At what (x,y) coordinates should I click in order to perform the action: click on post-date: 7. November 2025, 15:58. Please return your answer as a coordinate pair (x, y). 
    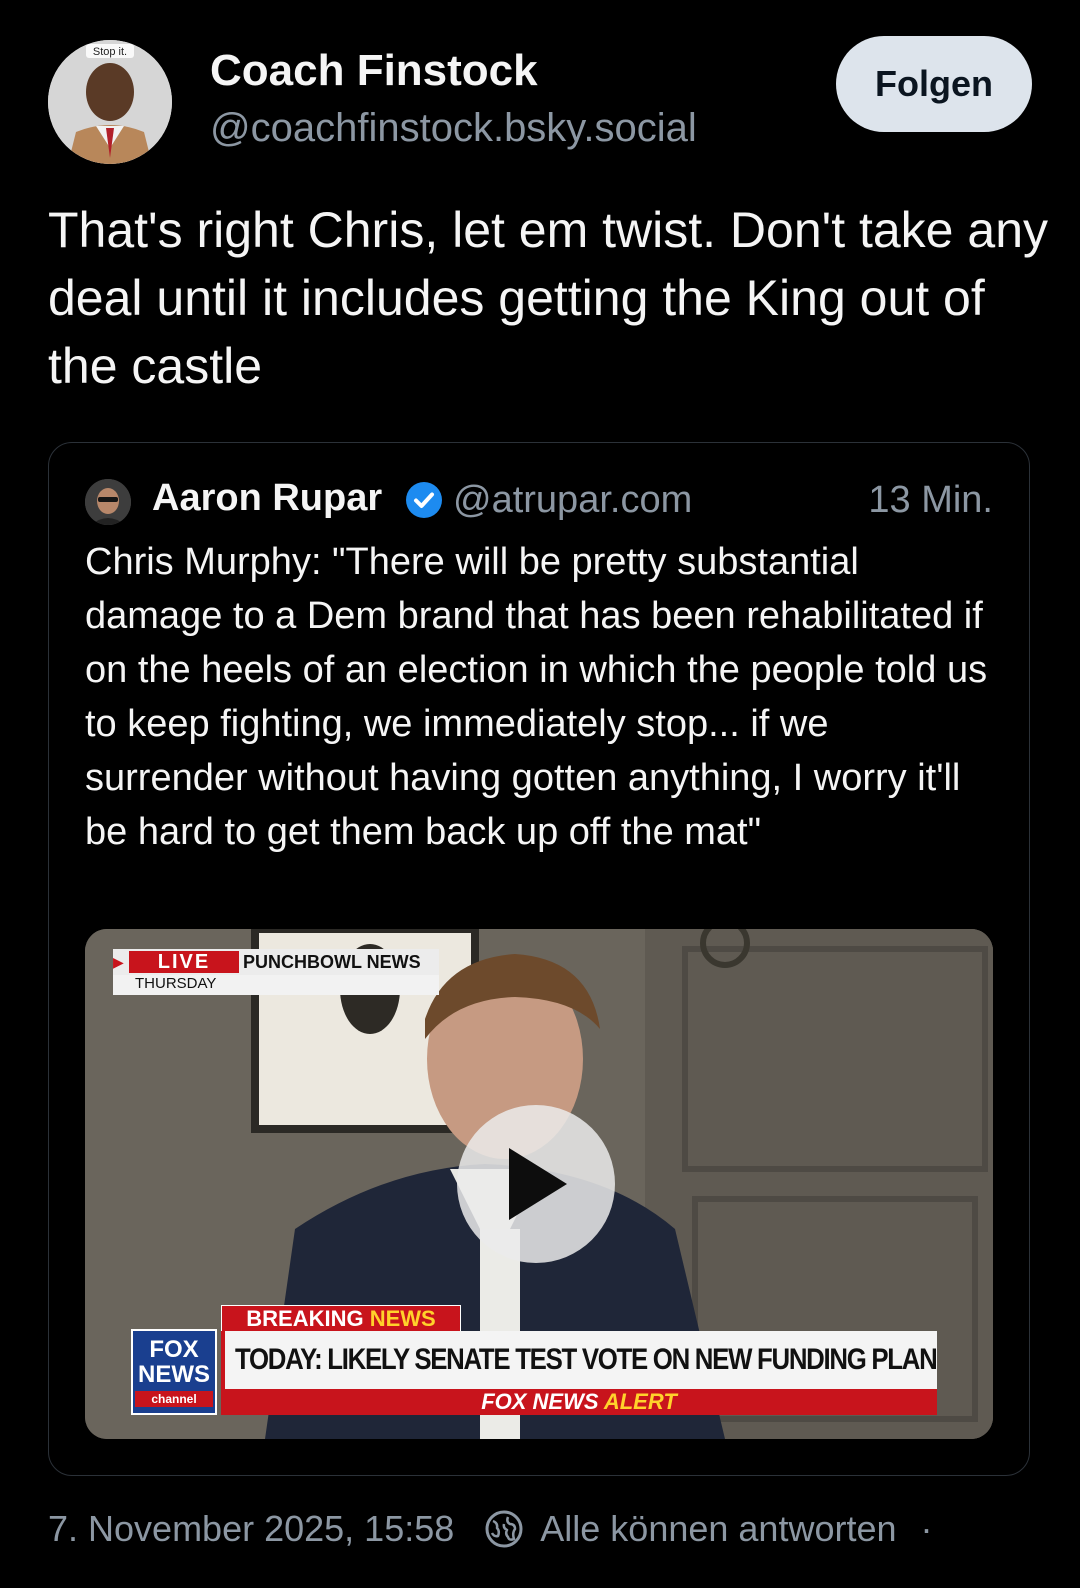
    Looking at the image, I should click on (251, 1528).